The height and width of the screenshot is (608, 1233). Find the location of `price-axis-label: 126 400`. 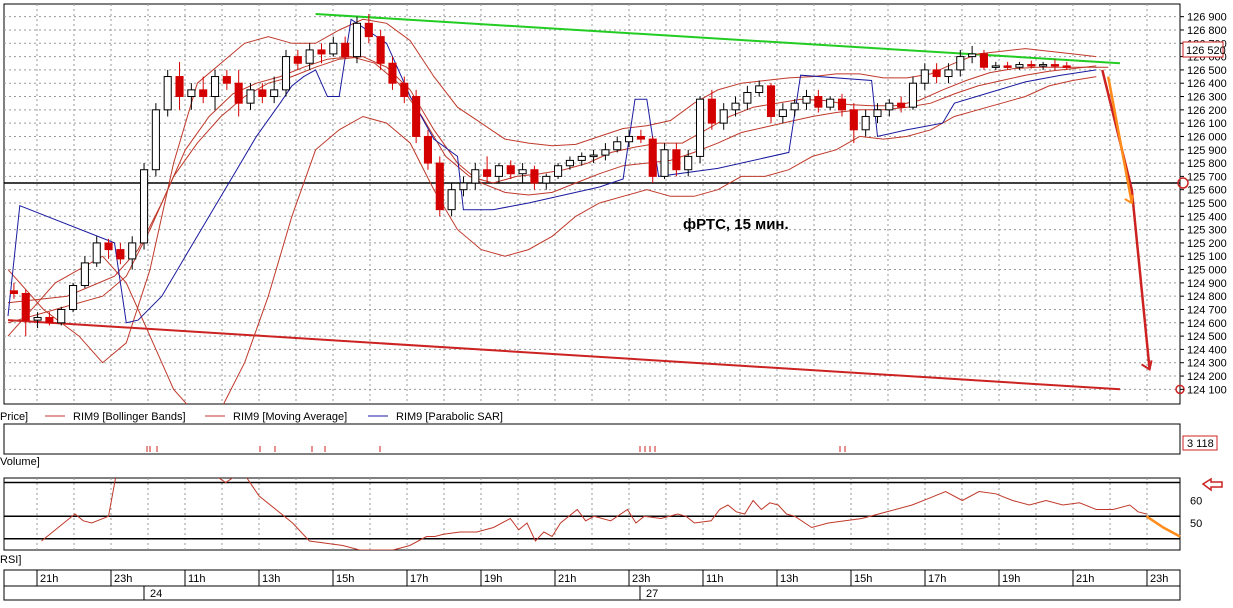

price-axis-label: 126 400 is located at coordinates (1207, 84).